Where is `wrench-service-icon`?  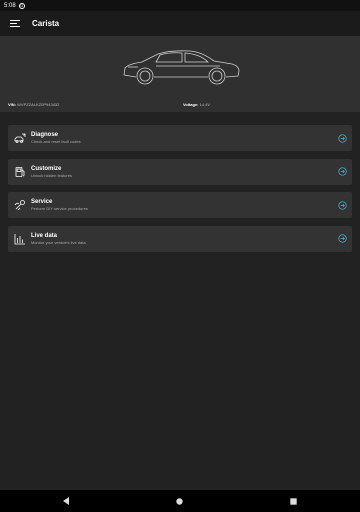 wrench-service-icon is located at coordinates (19, 205).